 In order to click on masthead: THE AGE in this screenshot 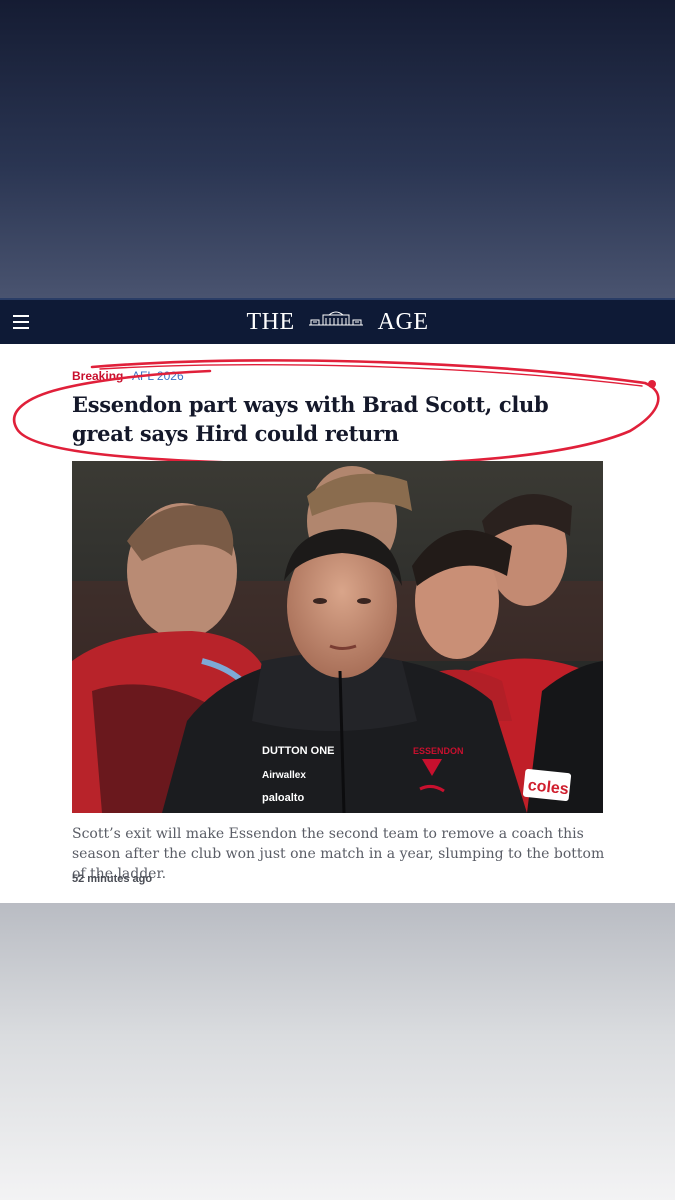, I will do `click(337, 321)`.